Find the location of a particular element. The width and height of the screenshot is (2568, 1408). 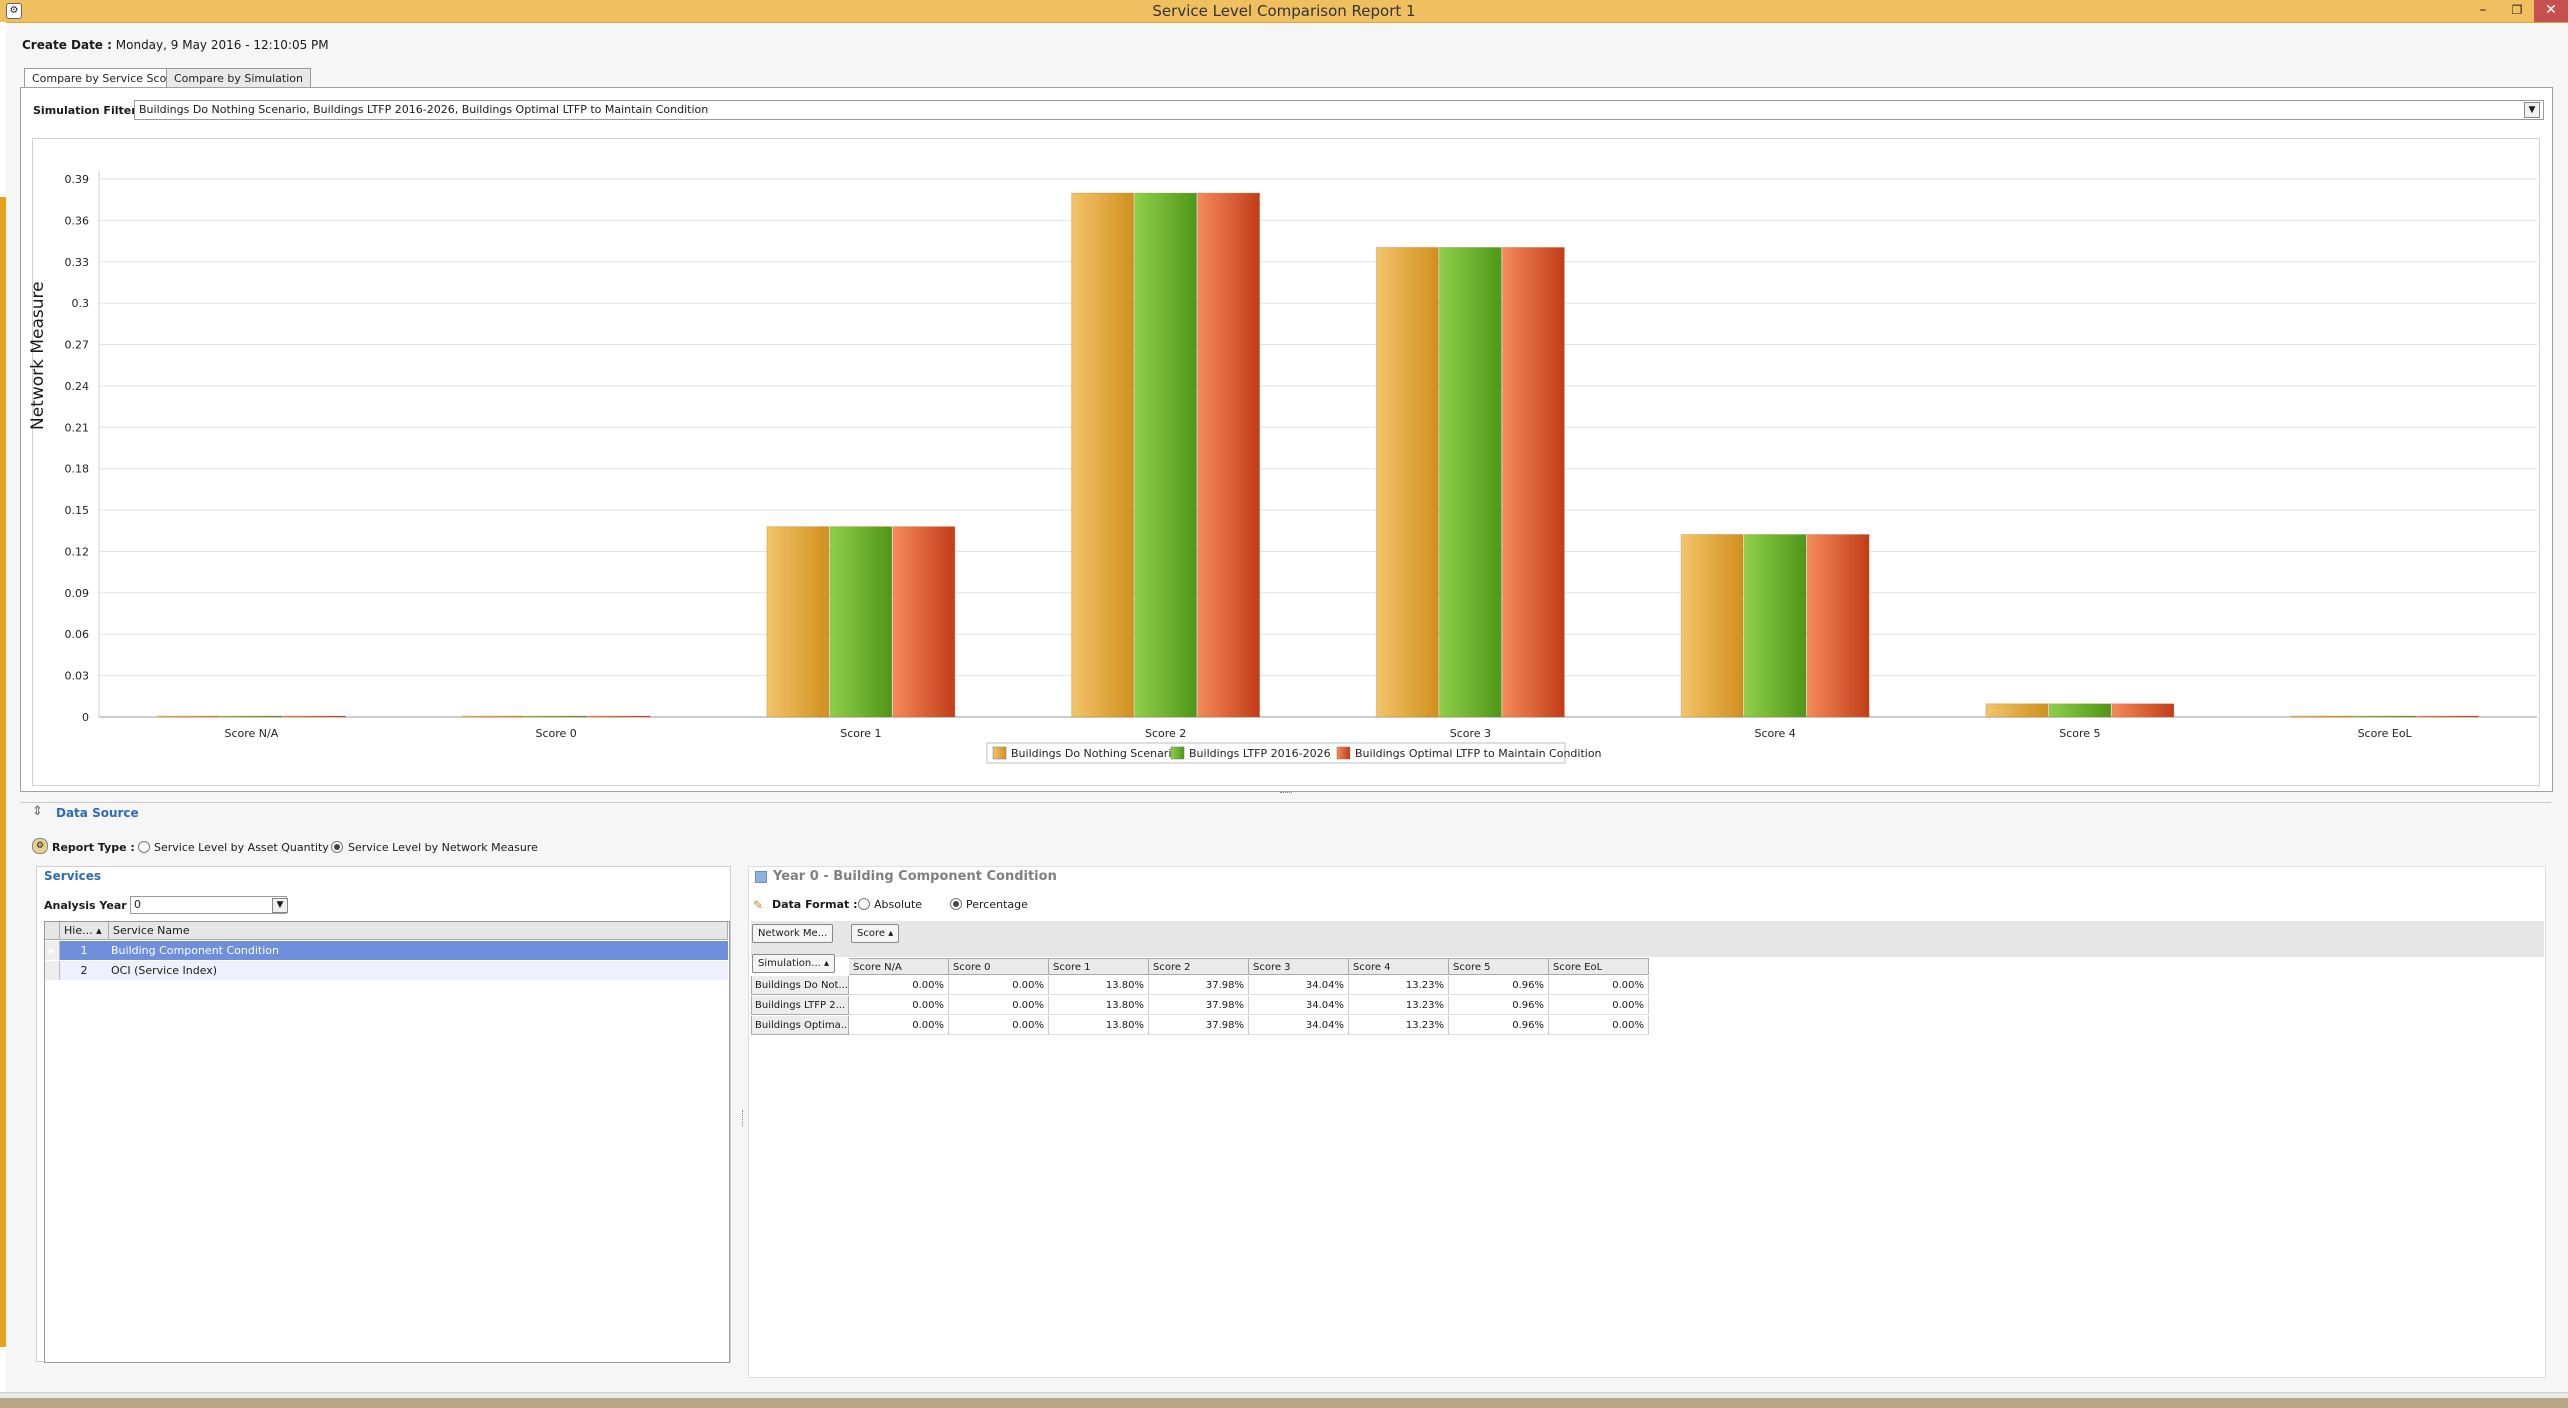

results-title: Year 0 - Building Component Condition is located at coordinates (915, 876).